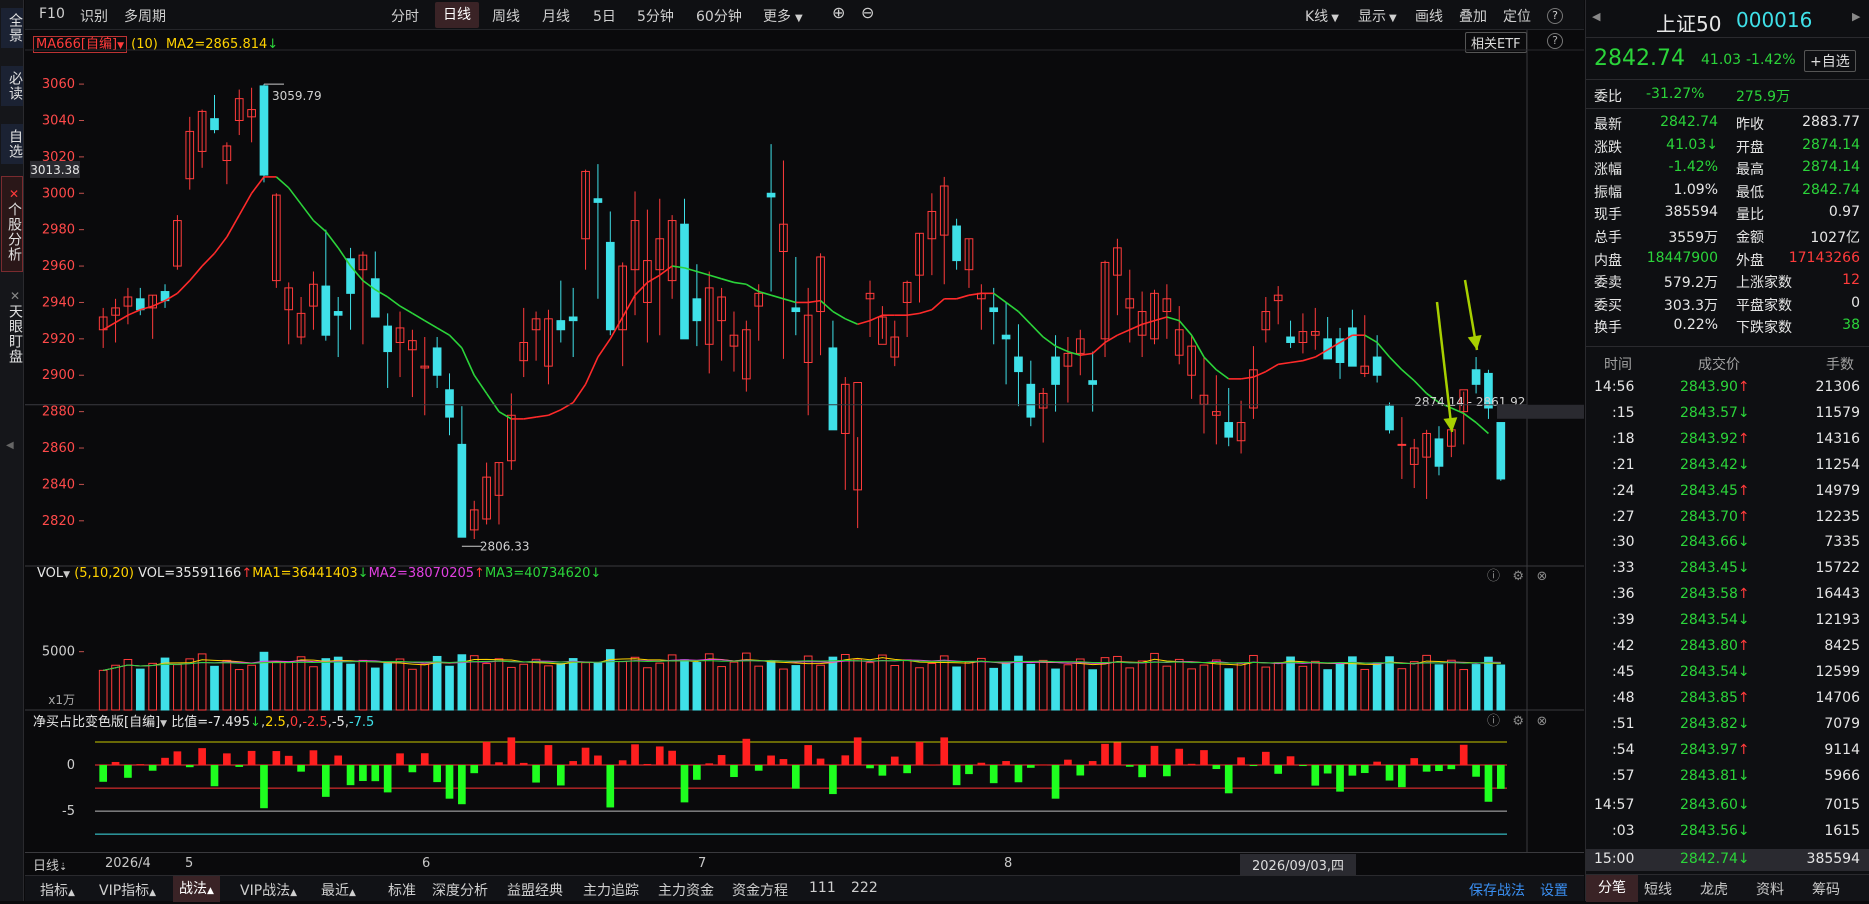 The height and width of the screenshot is (904, 1869). I want to click on help-icon: ?, so click(1555, 16).